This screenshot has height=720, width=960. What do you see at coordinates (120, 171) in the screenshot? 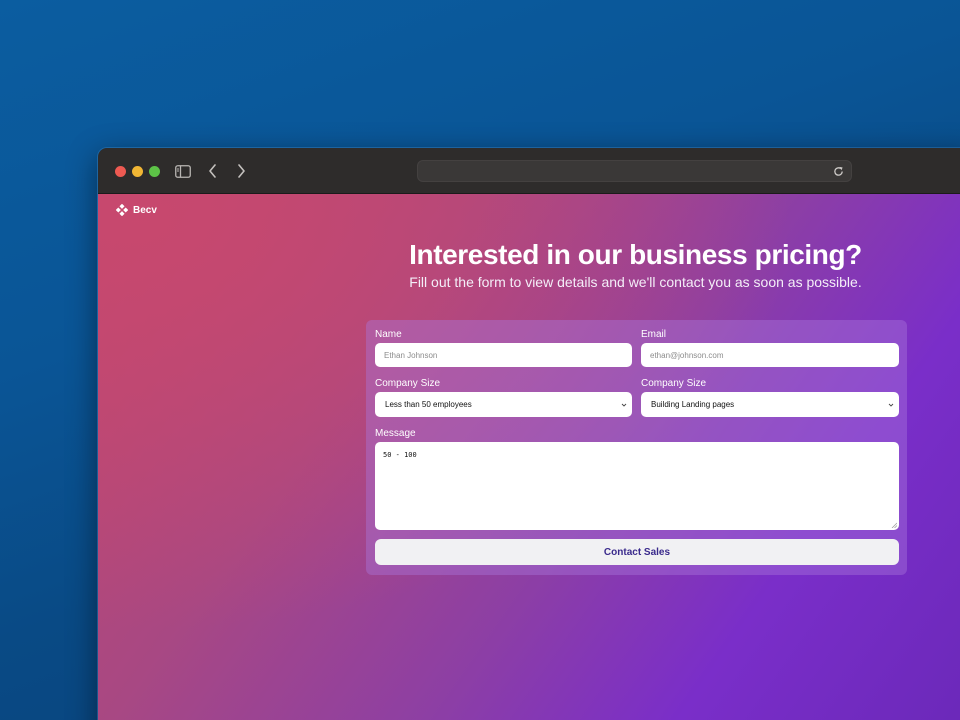
I see `close-window-button` at bounding box center [120, 171].